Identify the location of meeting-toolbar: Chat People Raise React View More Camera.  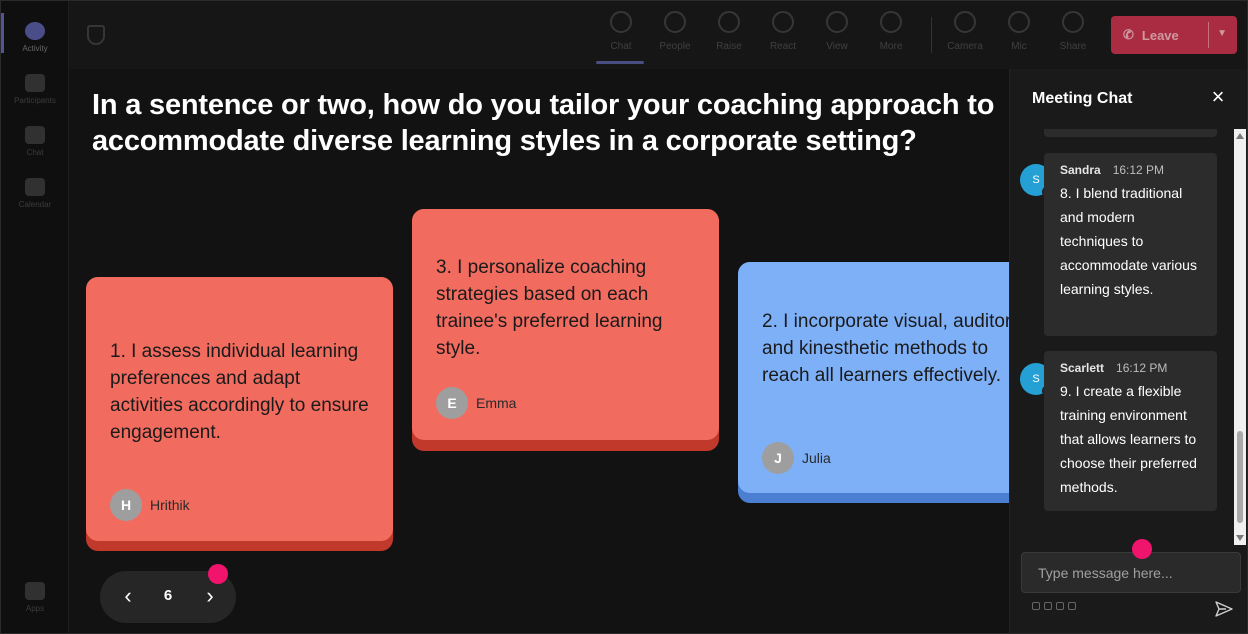
(658, 35).